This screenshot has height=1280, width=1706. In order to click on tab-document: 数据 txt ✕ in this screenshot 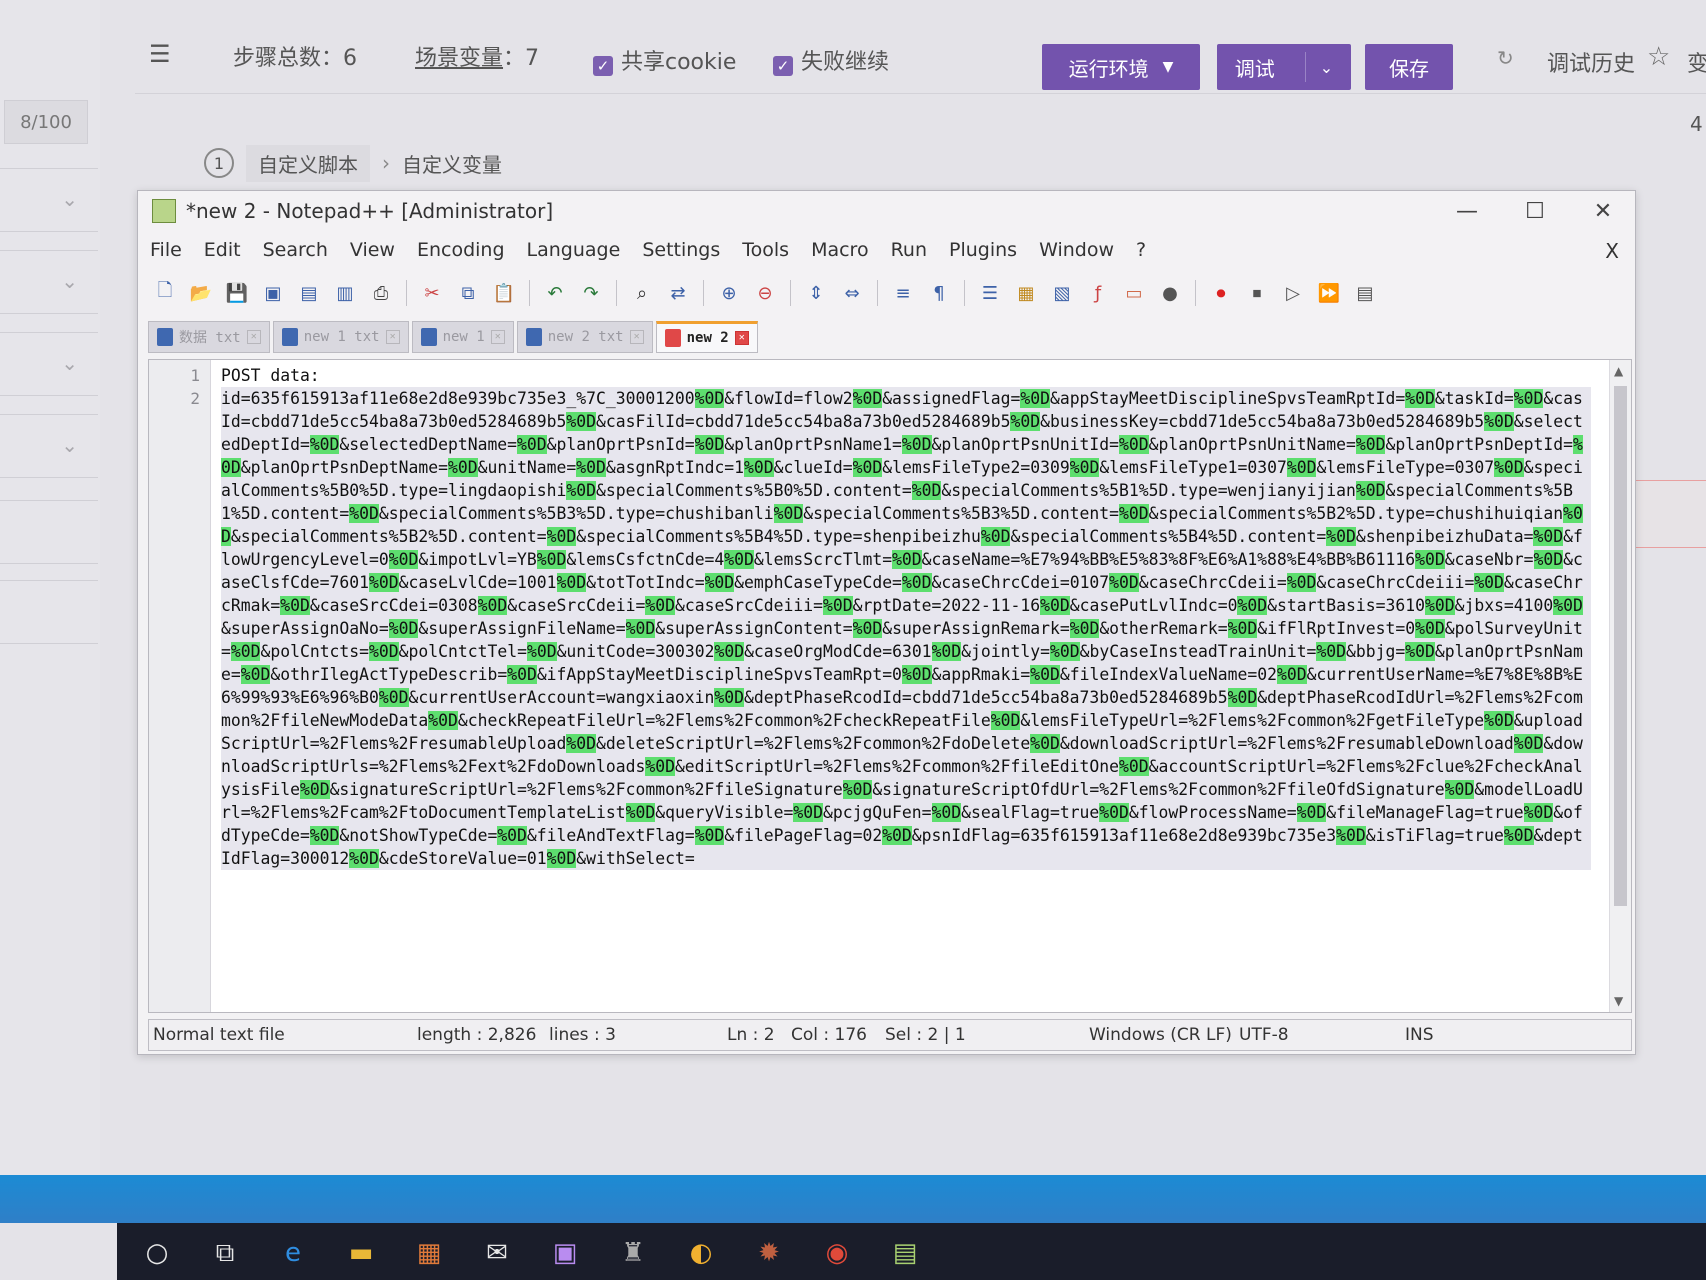, I will do `click(209, 337)`.